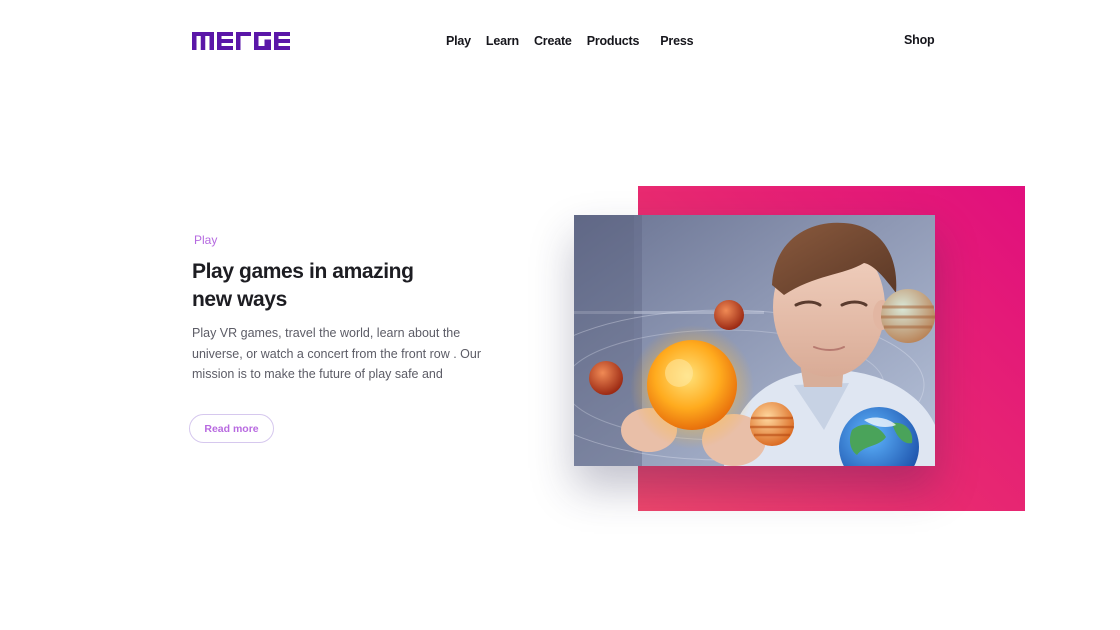 This screenshot has height=630, width=1120. What do you see at coordinates (242, 41) in the screenshot?
I see `merge-logo` at bounding box center [242, 41].